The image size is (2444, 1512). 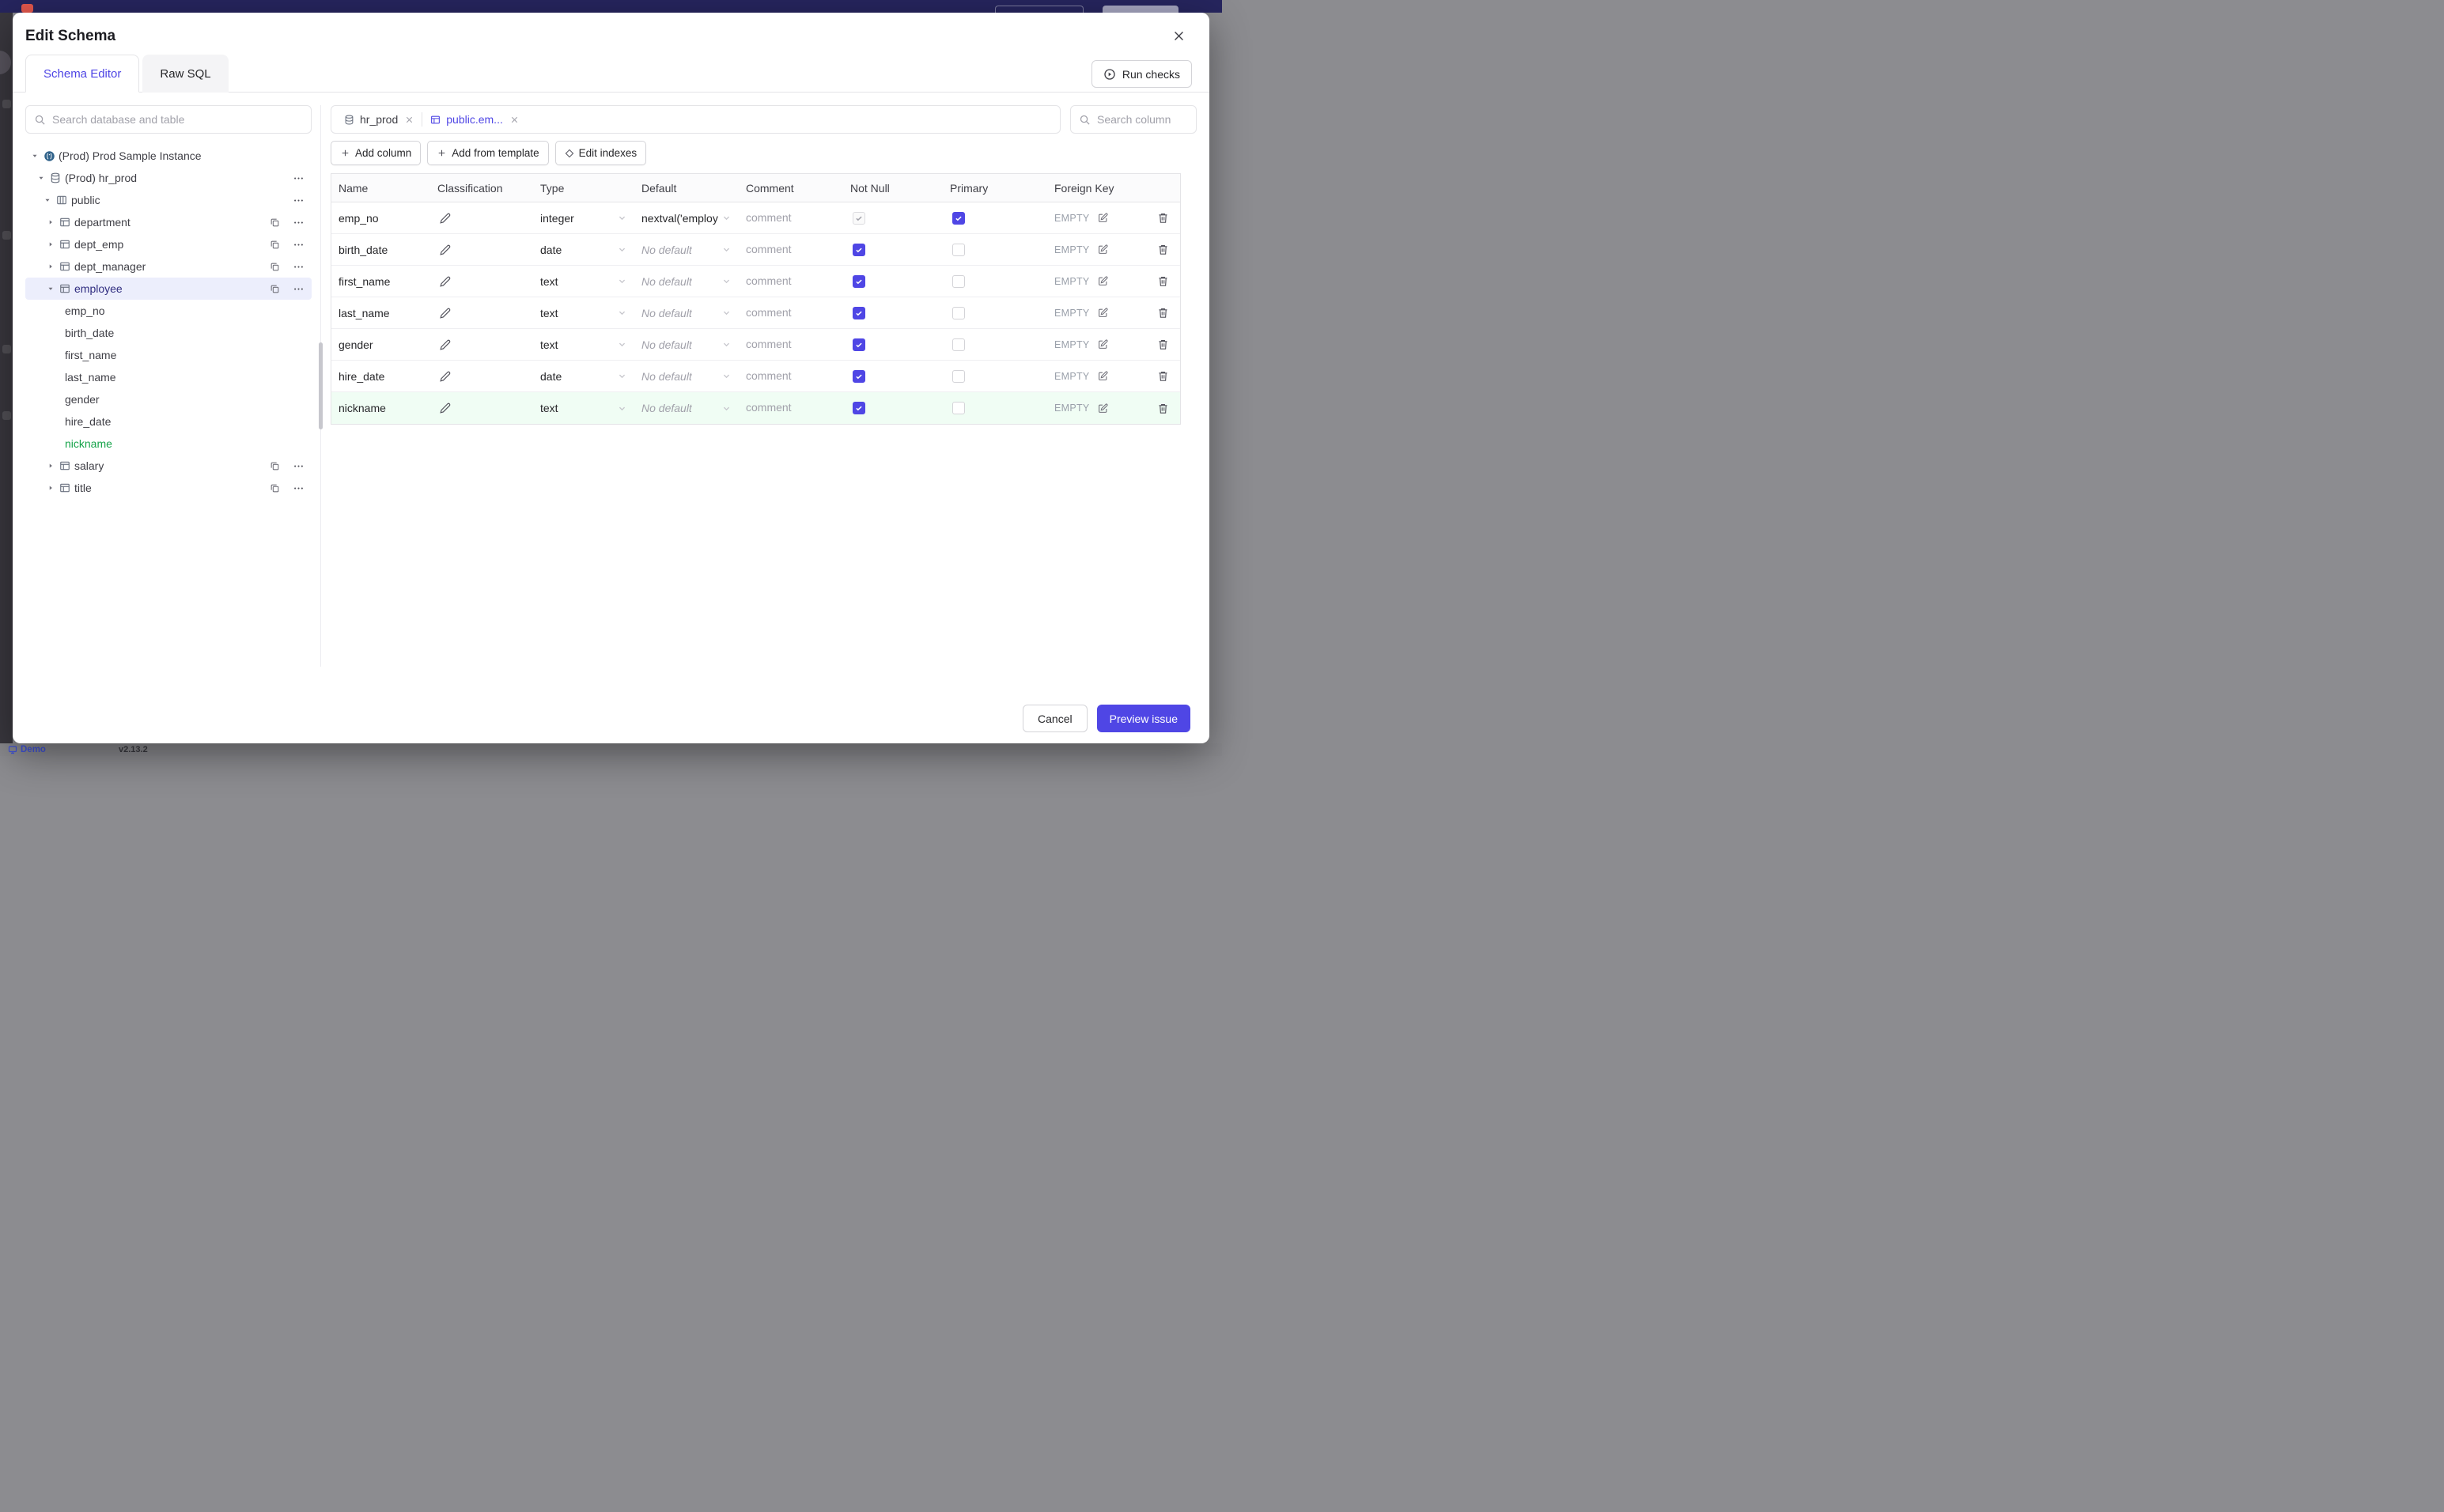 What do you see at coordinates (1143, 719) in the screenshot?
I see `preview-issue-button: Preview issue` at bounding box center [1143, 719].